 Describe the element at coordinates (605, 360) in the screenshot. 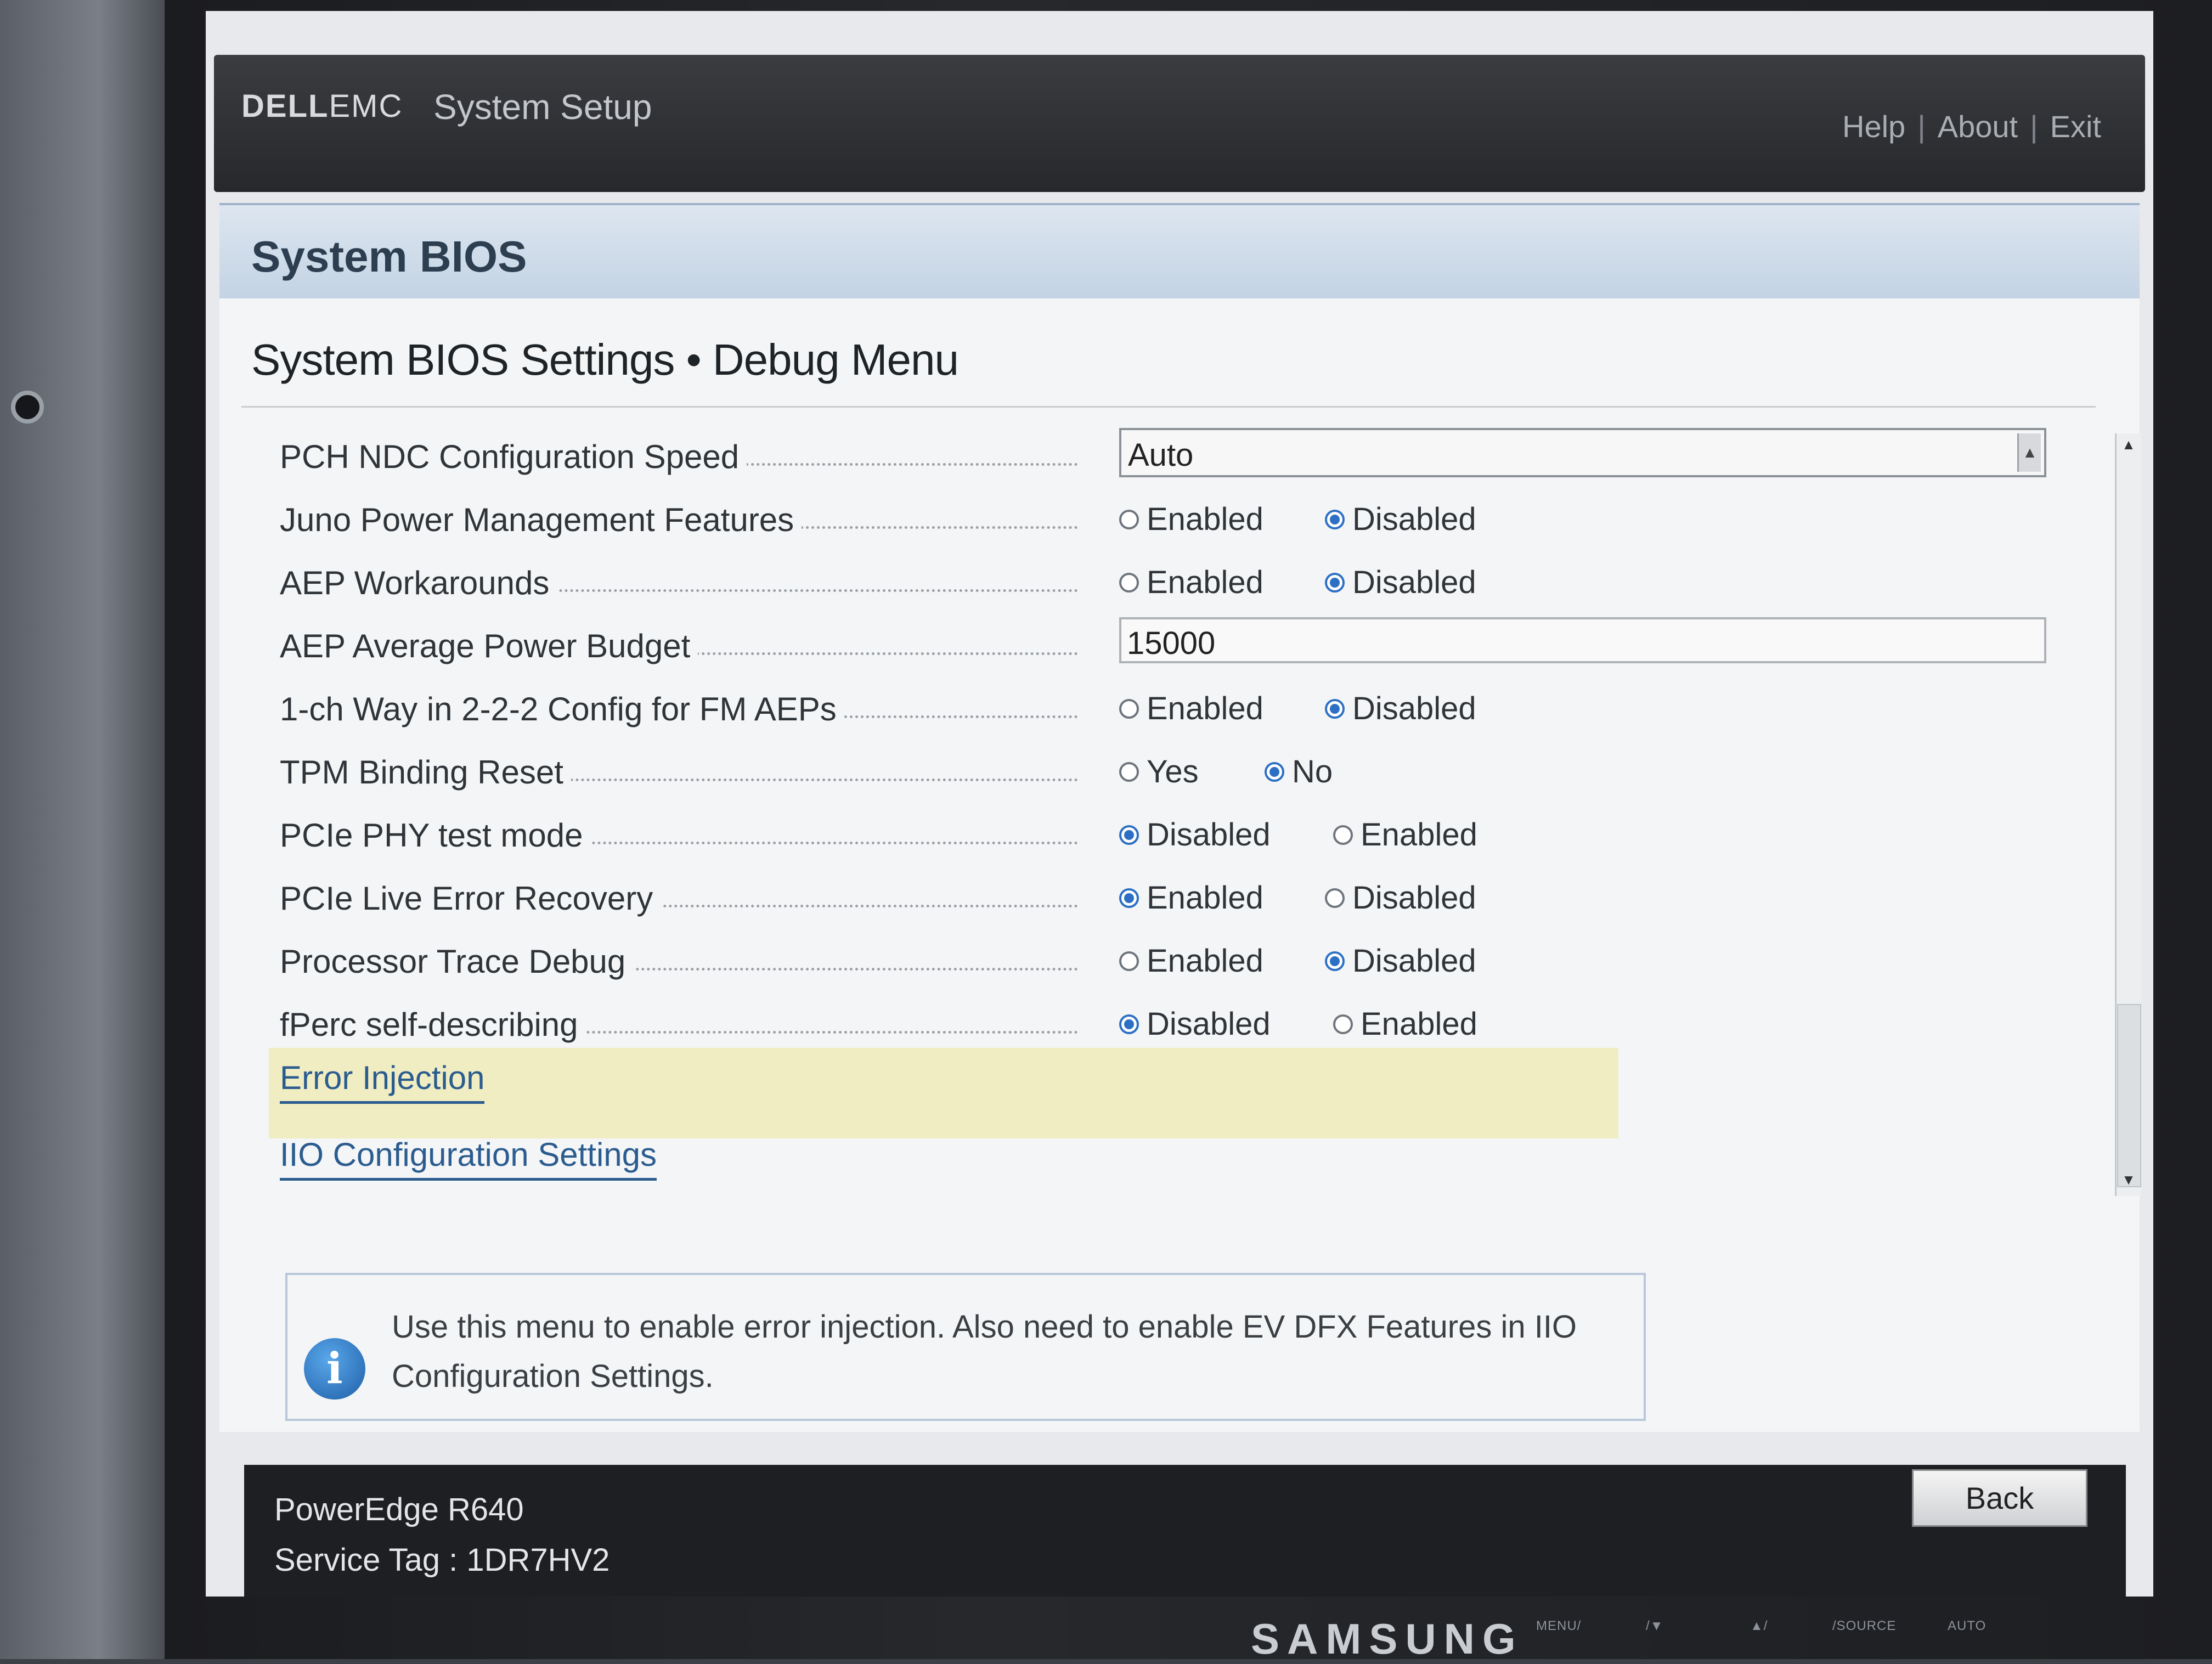

I see `page-heading: System BIOS Settings • Debug Menu` at that location.